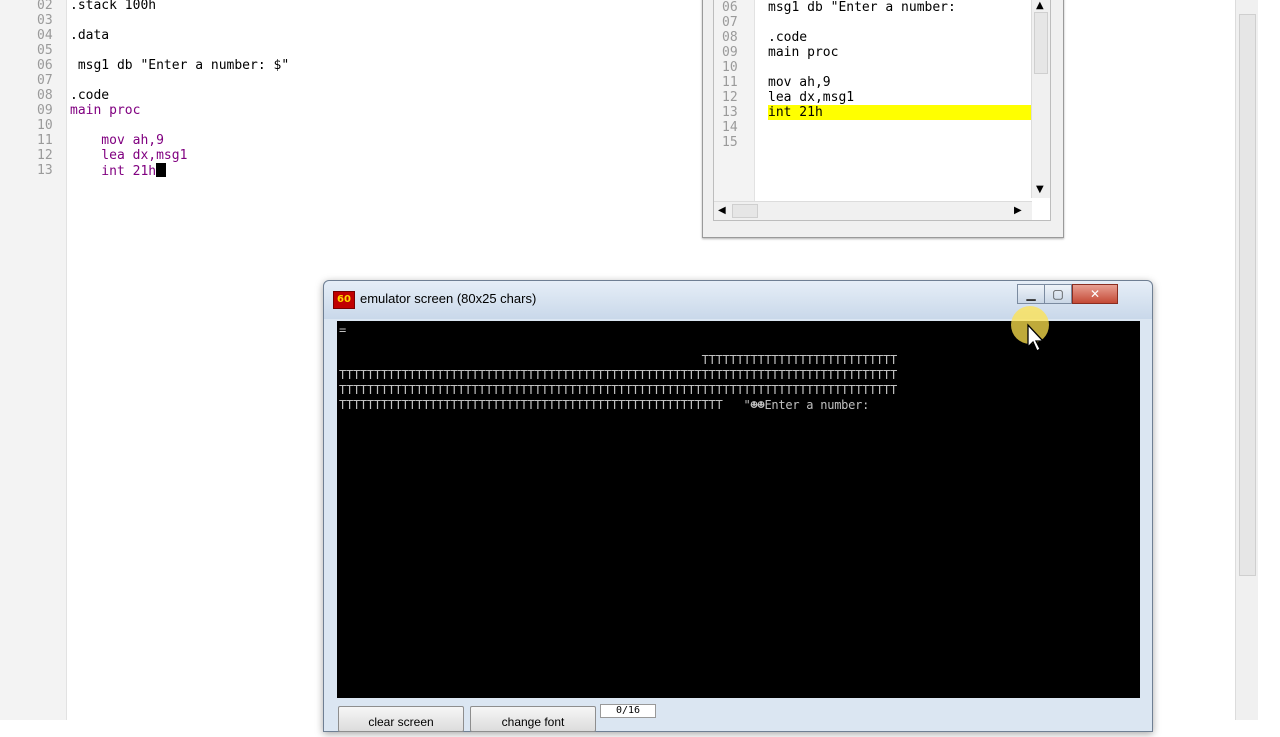 This screenshot has width=1280, height=737. I want to click on source-vertical-scrollbar: ▲ ▼, so click(1040, 99).